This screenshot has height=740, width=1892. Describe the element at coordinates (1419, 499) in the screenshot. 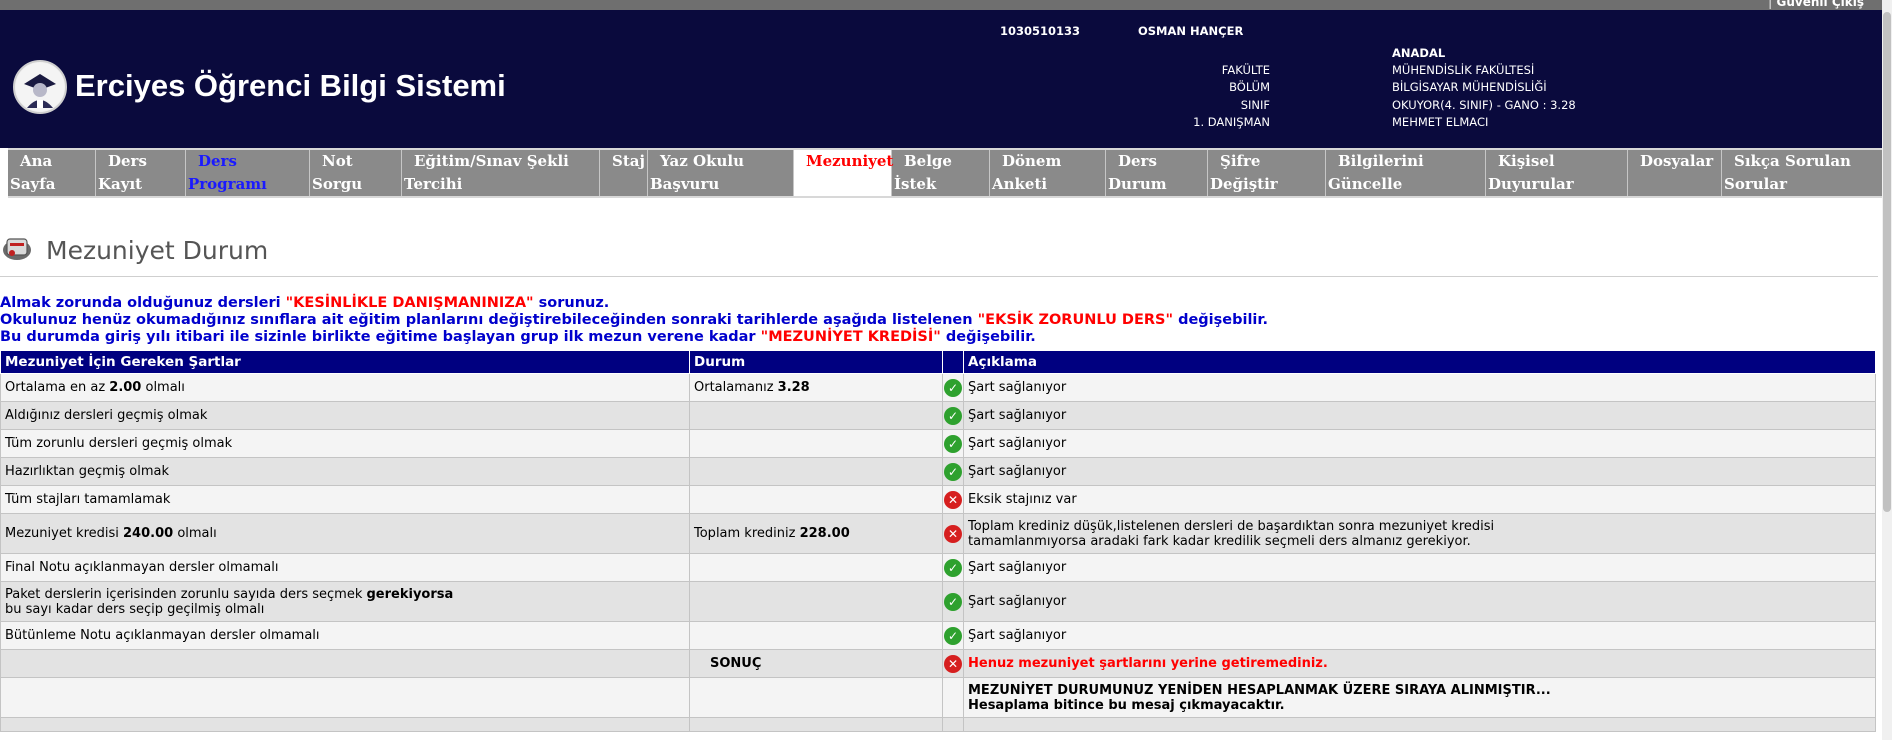

I see `description-cell: Eksik stajınız var` at that location.